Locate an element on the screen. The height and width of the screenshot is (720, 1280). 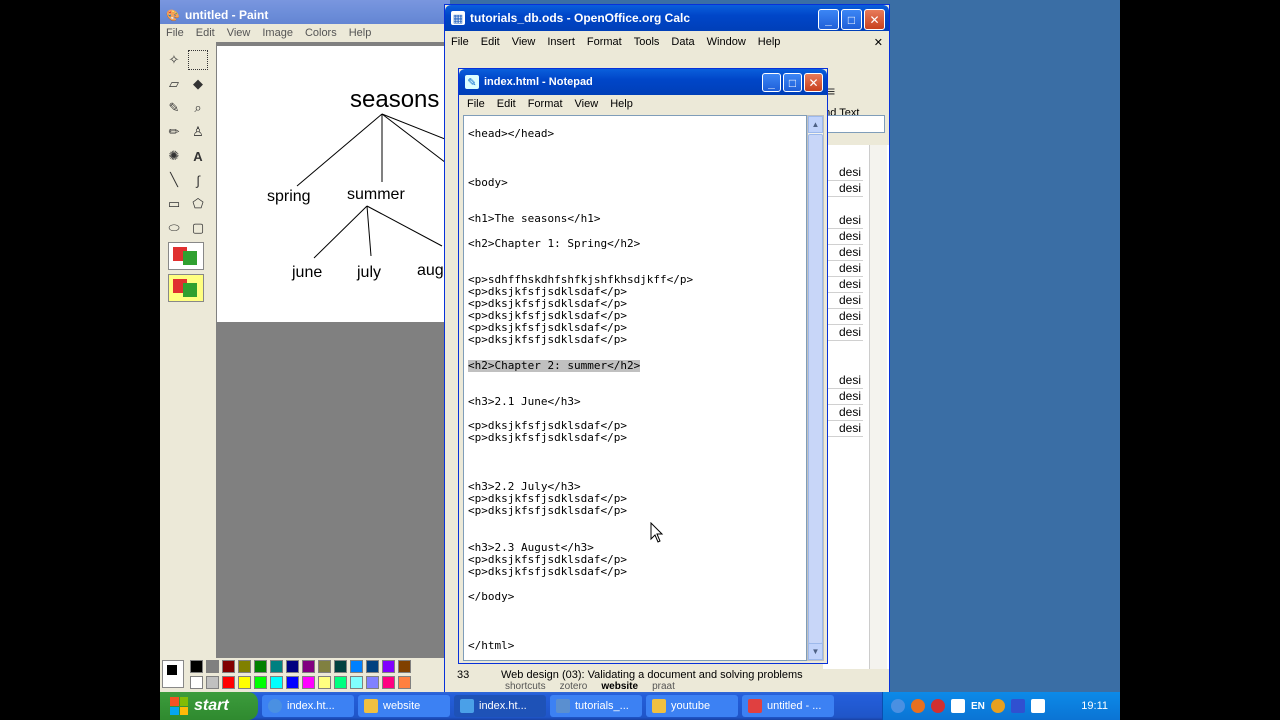
rectangle-tool-icon: ▭ is located at coordinates (174, 204).